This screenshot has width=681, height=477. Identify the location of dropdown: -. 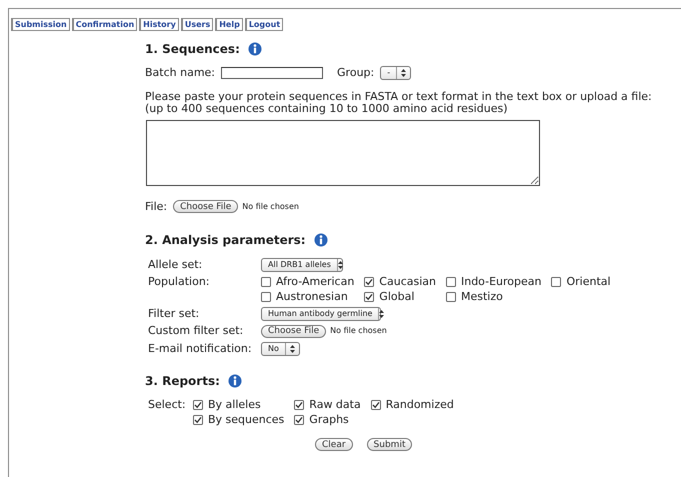
(396, 73).